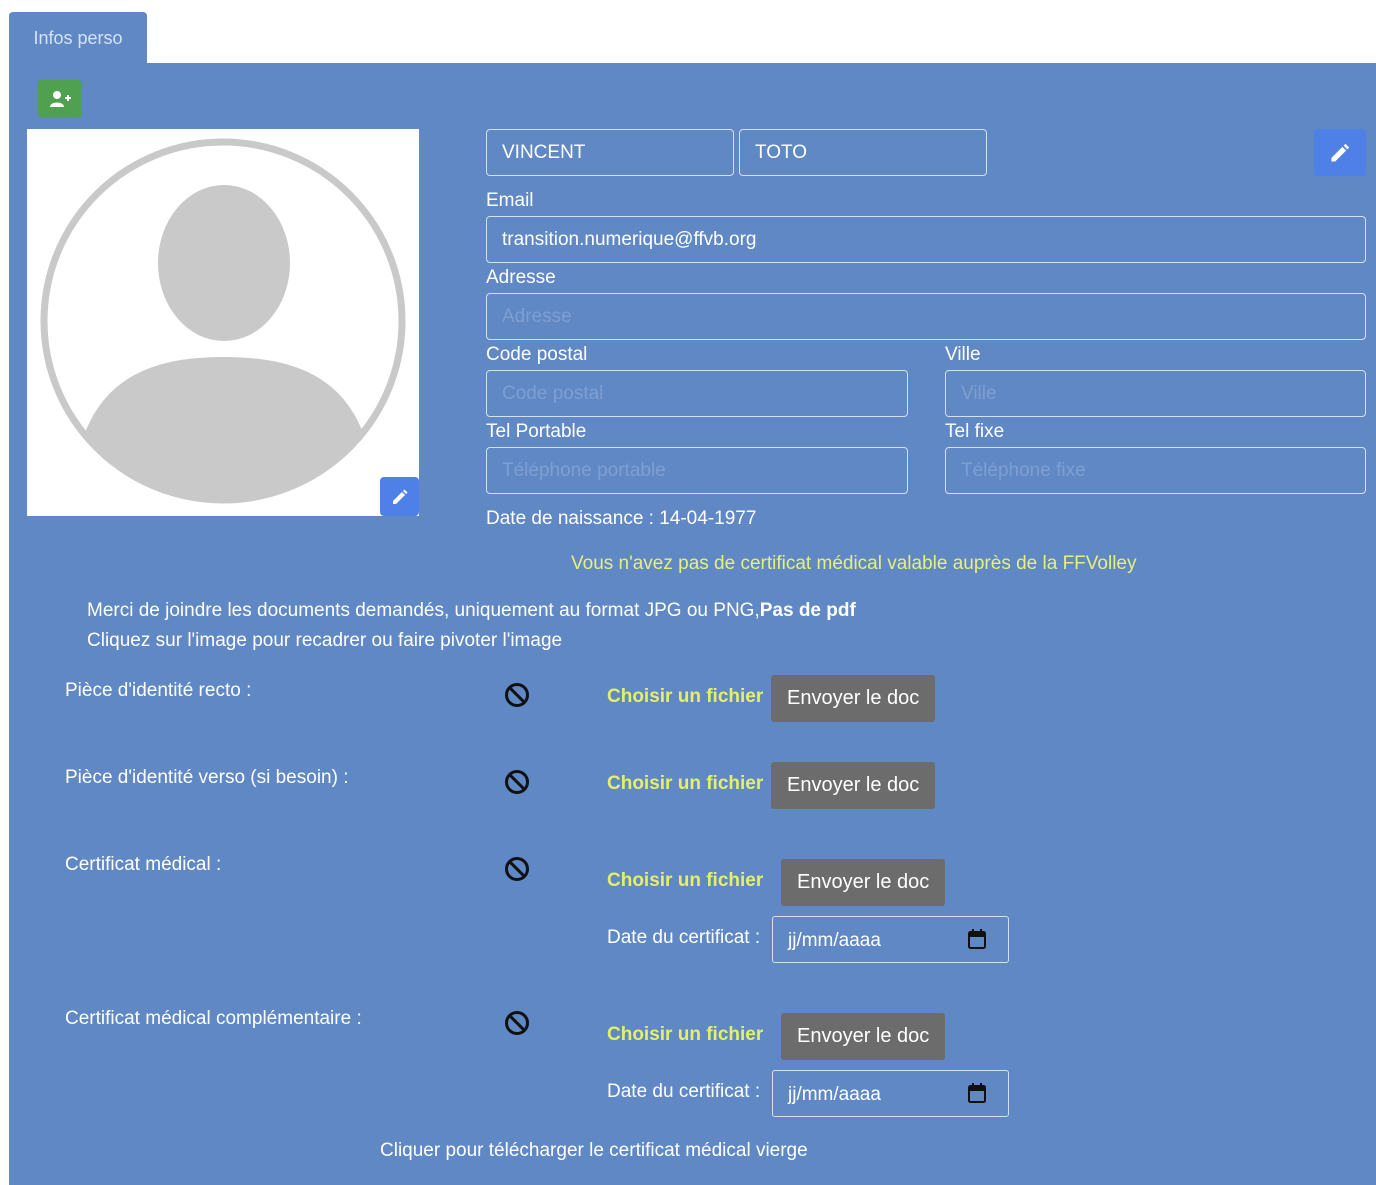 This screenshot has width=1376, height=1185. What do you see at coordinates (213, 1018) in the screenshot?
I see `complementary-certificate-label: Certificat médical complémentaire :` at bounding box center [213, 1018].